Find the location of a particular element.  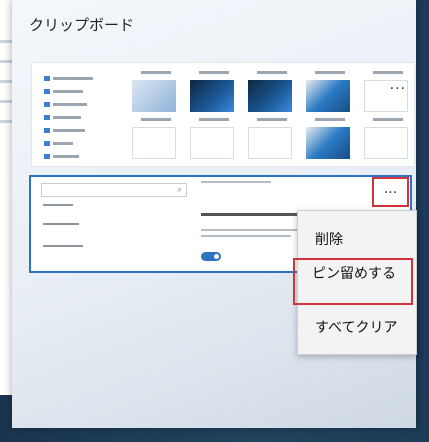

settings-heading-thumbnail is located at coordinates (256, 214).